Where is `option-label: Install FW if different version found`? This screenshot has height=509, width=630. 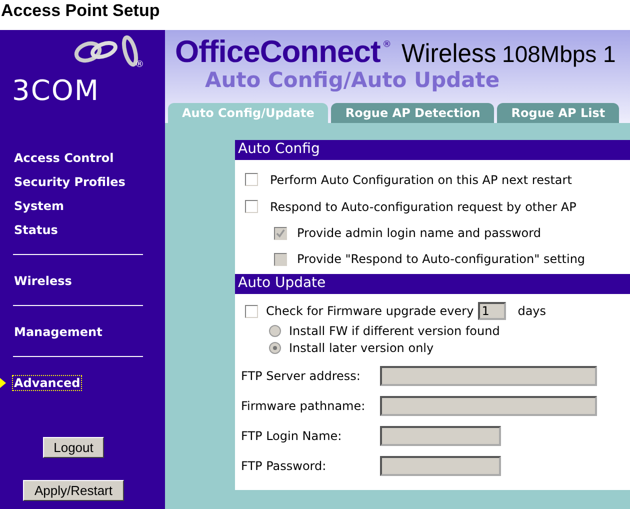
option-label: Install FW if different version found is located at coordinates (394, 331).